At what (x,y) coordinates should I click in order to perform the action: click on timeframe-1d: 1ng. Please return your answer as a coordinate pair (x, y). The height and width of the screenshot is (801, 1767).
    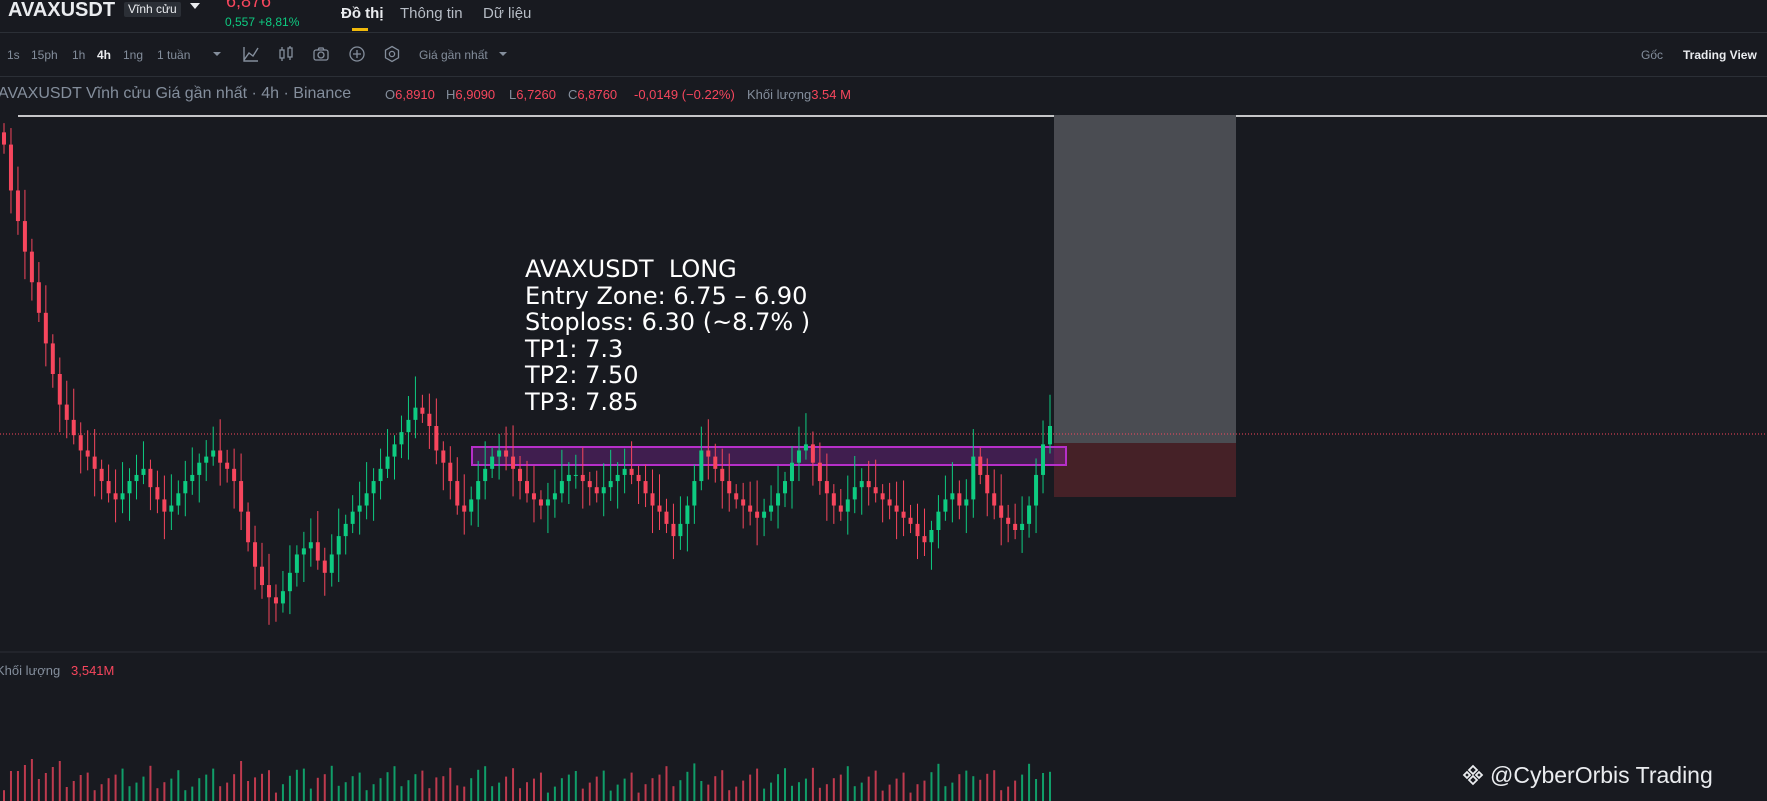
    Looking at the image, I should click on (133, 55).